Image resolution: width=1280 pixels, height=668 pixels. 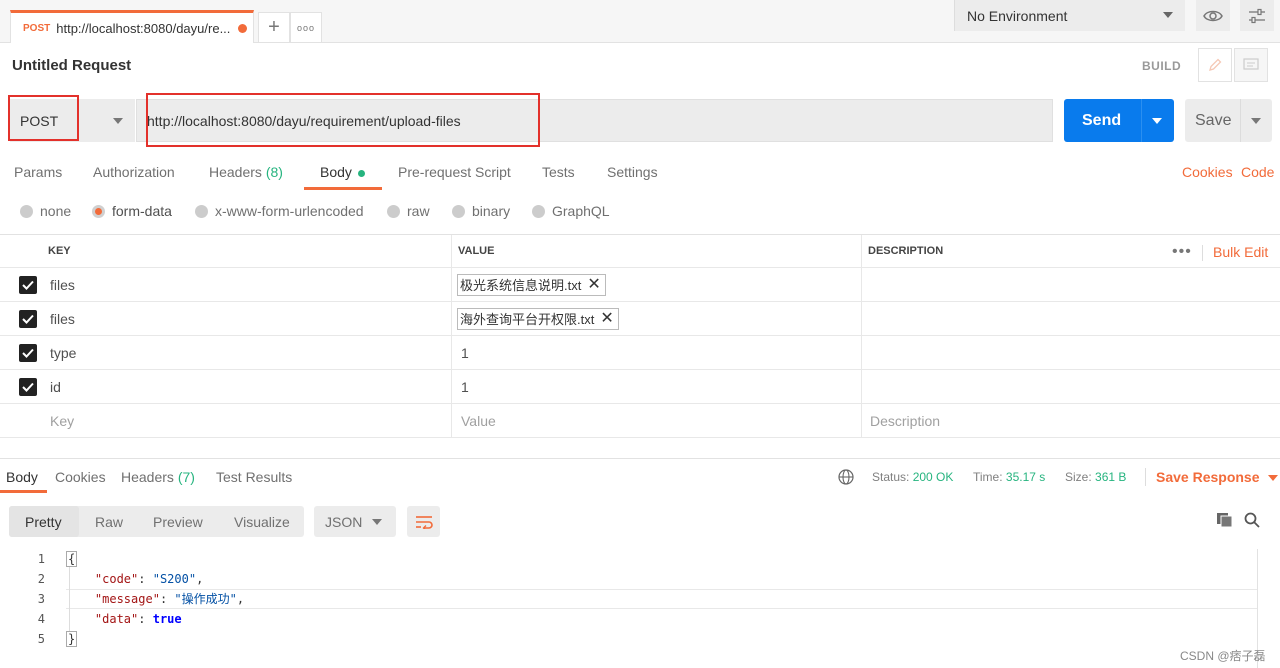 I want to click on row-value: 极光系统信息说明.txt ✕, so click(x=656, y=284).